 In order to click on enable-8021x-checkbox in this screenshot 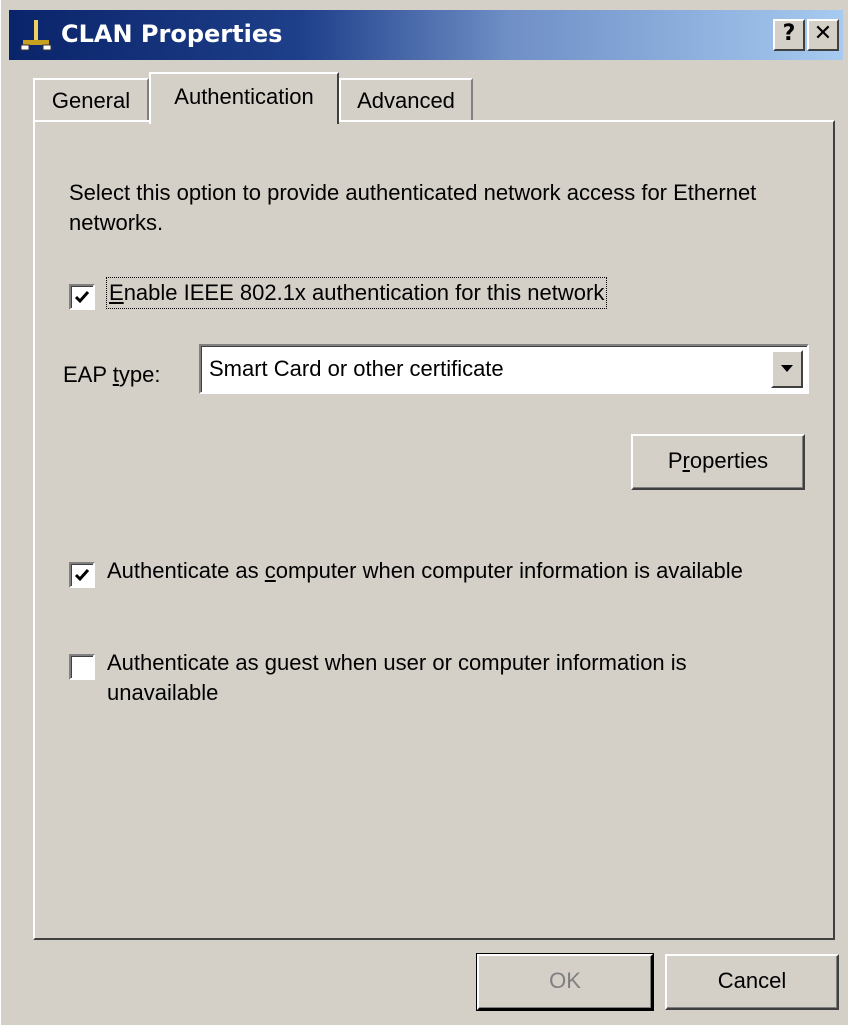, I will do `click(82, 297)`.